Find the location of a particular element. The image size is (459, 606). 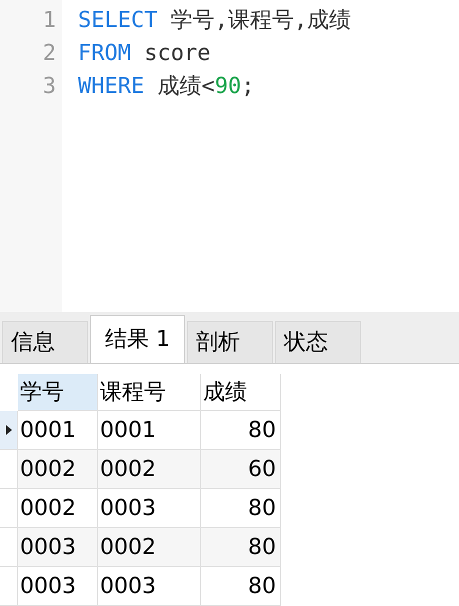

line-number: 1 is located at coordinates (49, 21).